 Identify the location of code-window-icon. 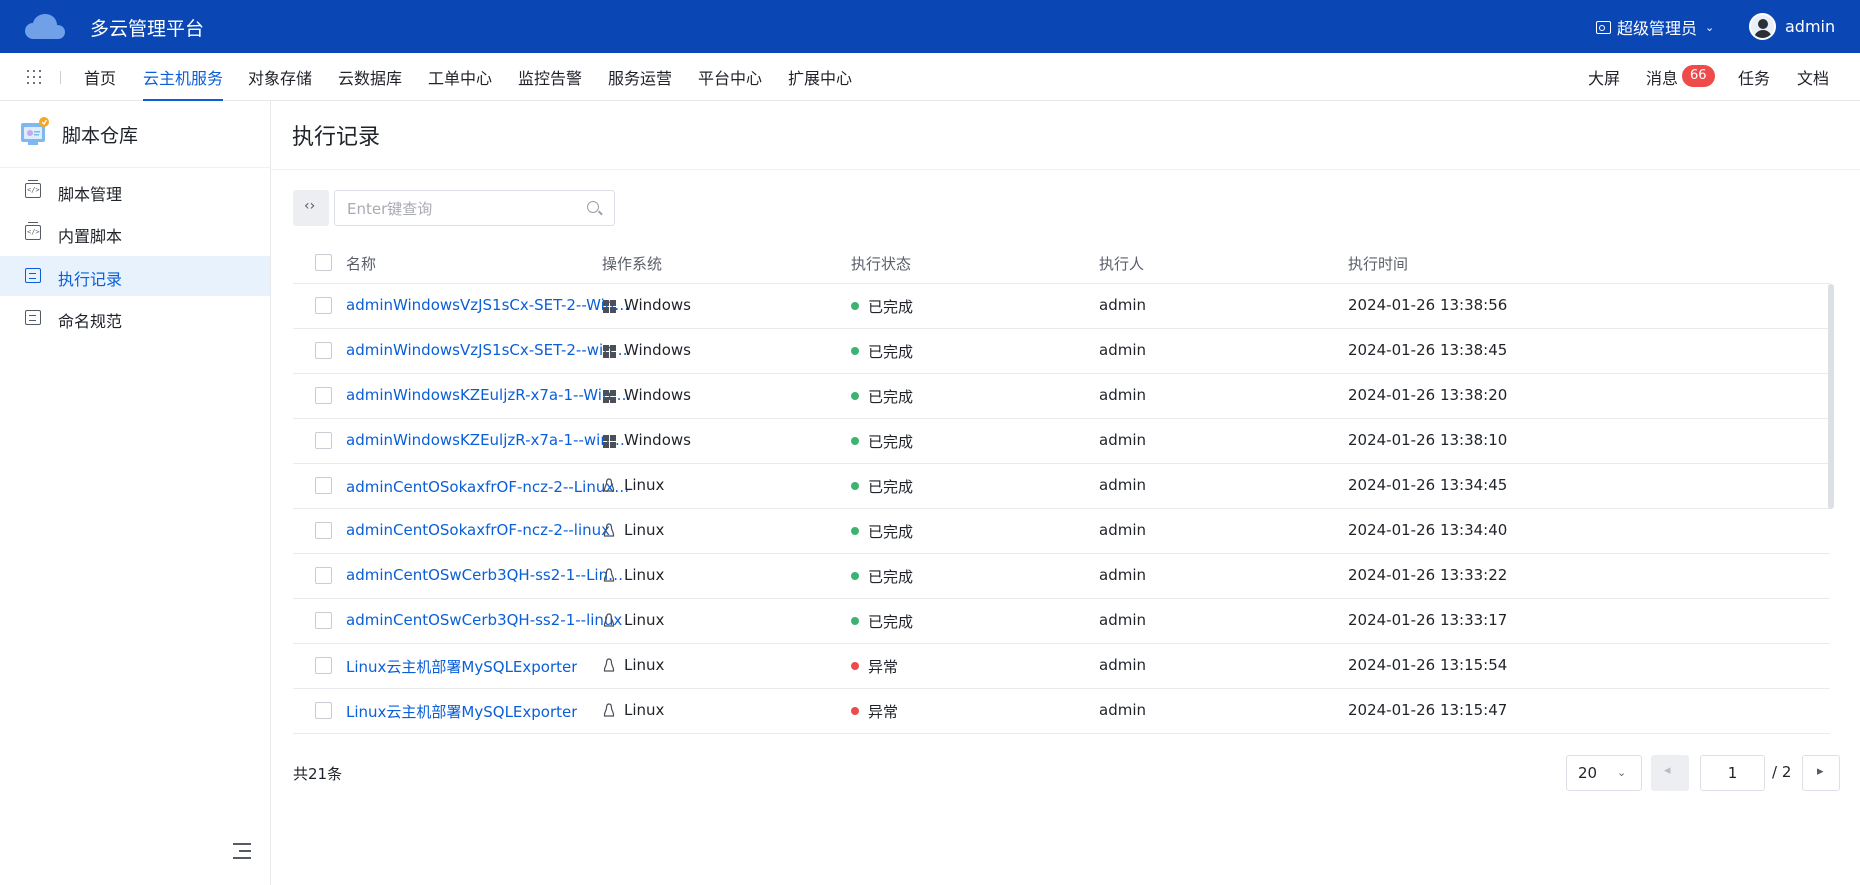
(33, 231).